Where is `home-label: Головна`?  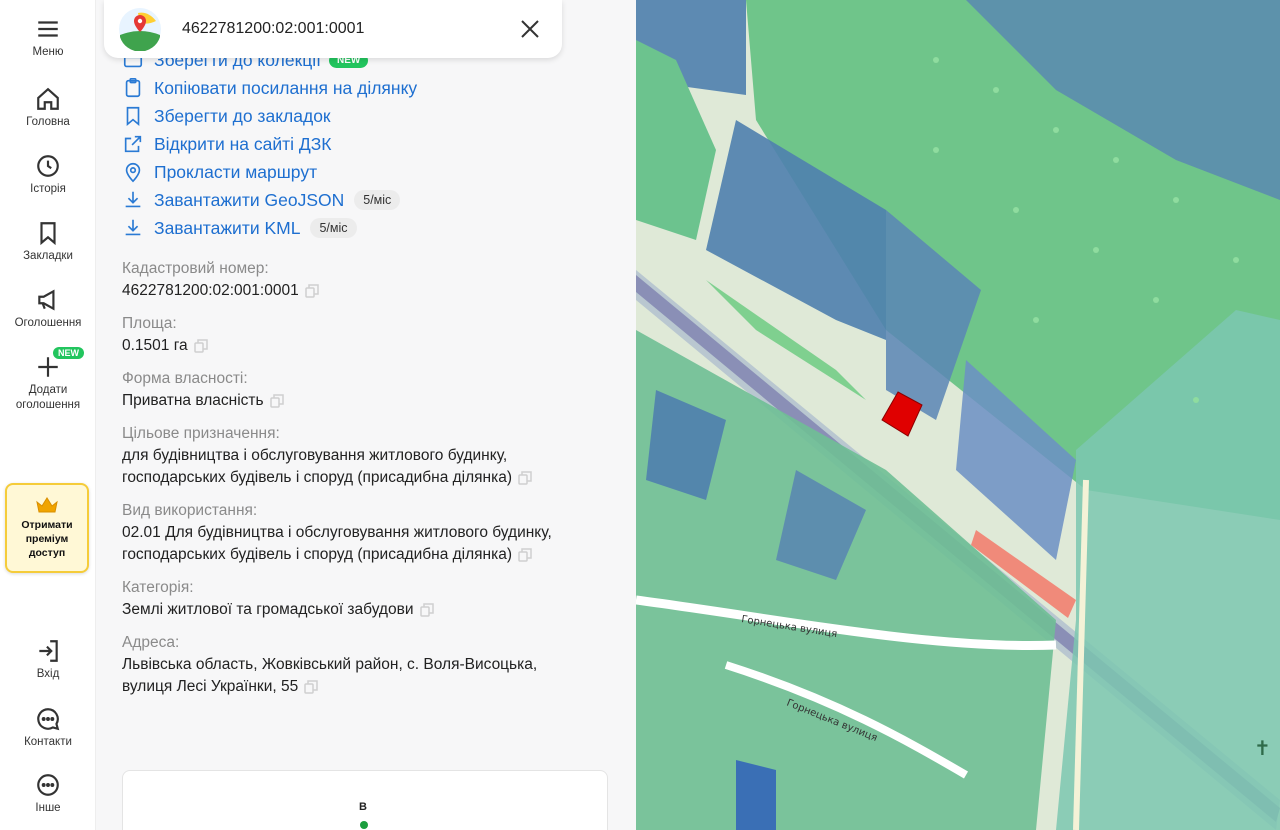
home-label: Головна is located at coordinates (48, 122).